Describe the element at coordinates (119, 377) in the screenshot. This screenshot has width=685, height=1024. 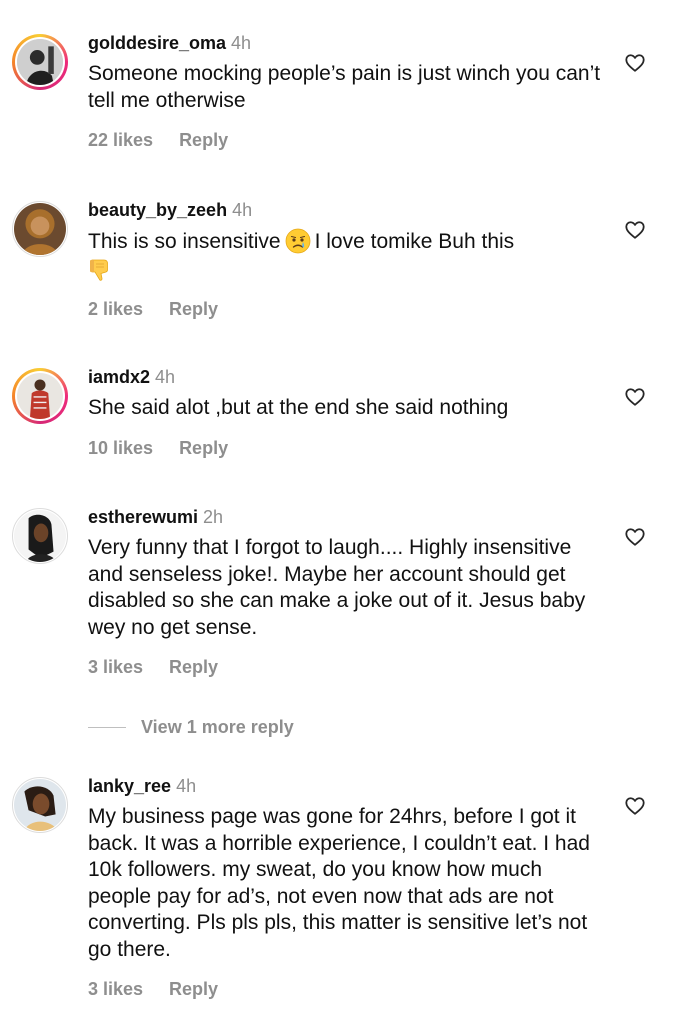
I see `username: iamdx2` at that location.